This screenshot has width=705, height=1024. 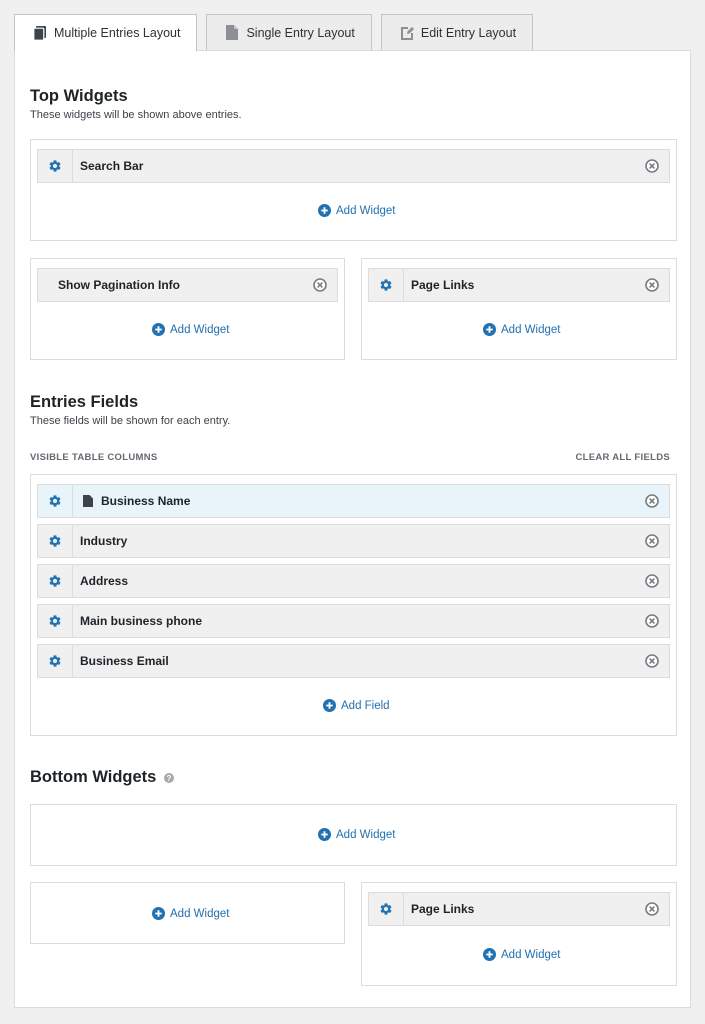 What do you see at coordinates (112, 166) in the screenshot?
I see `widget-label: Search Bar` at bounding box center [112, 166].